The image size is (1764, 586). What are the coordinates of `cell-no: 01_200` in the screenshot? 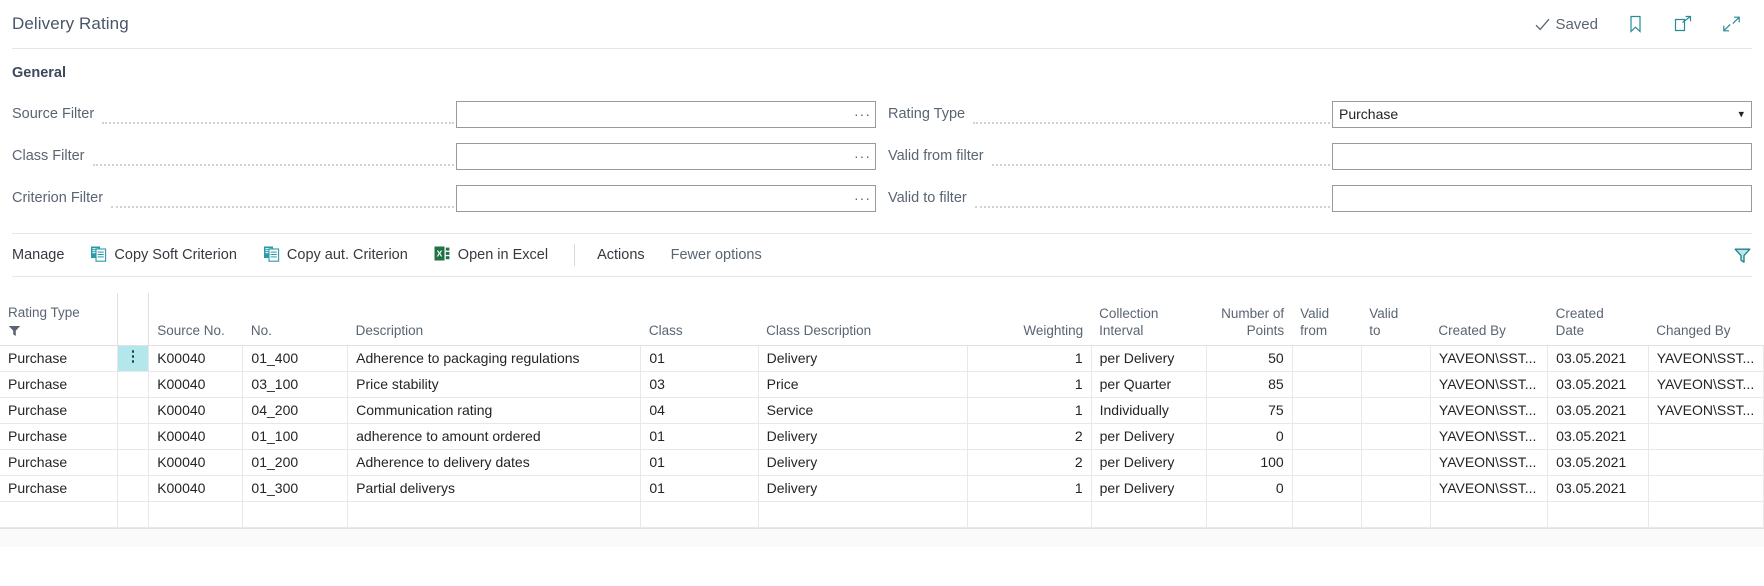 It's located at (295, 462).